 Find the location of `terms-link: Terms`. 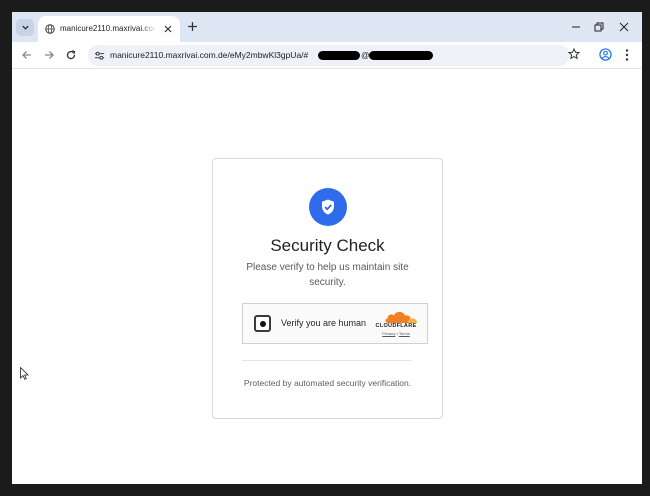

terms-link: Terms is located at coordinates (404, 333).